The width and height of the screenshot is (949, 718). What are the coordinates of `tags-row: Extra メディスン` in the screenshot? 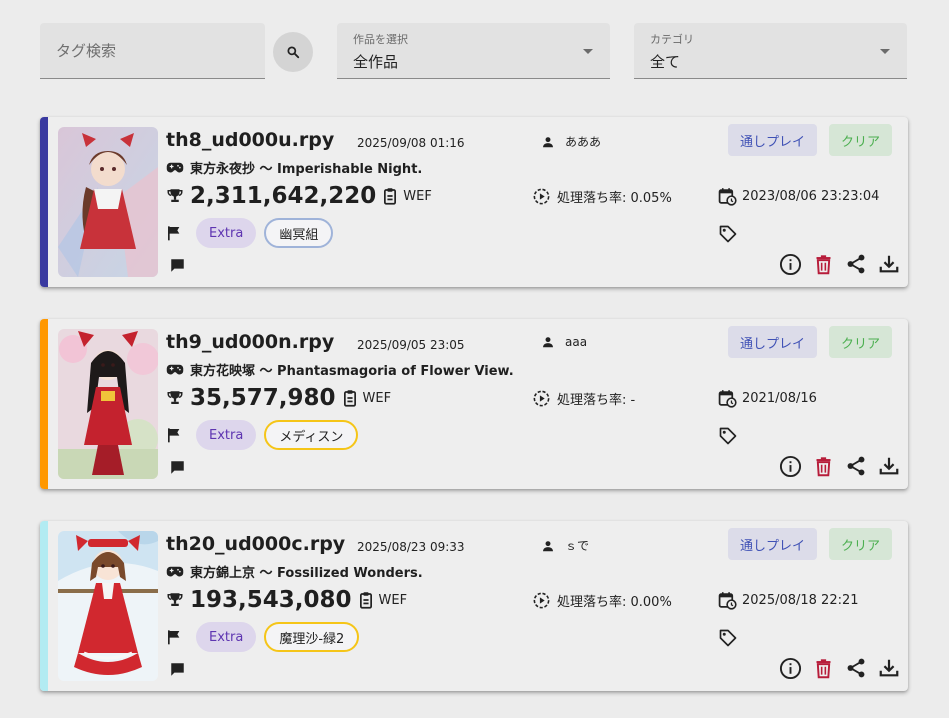 It's located at (262, 435).